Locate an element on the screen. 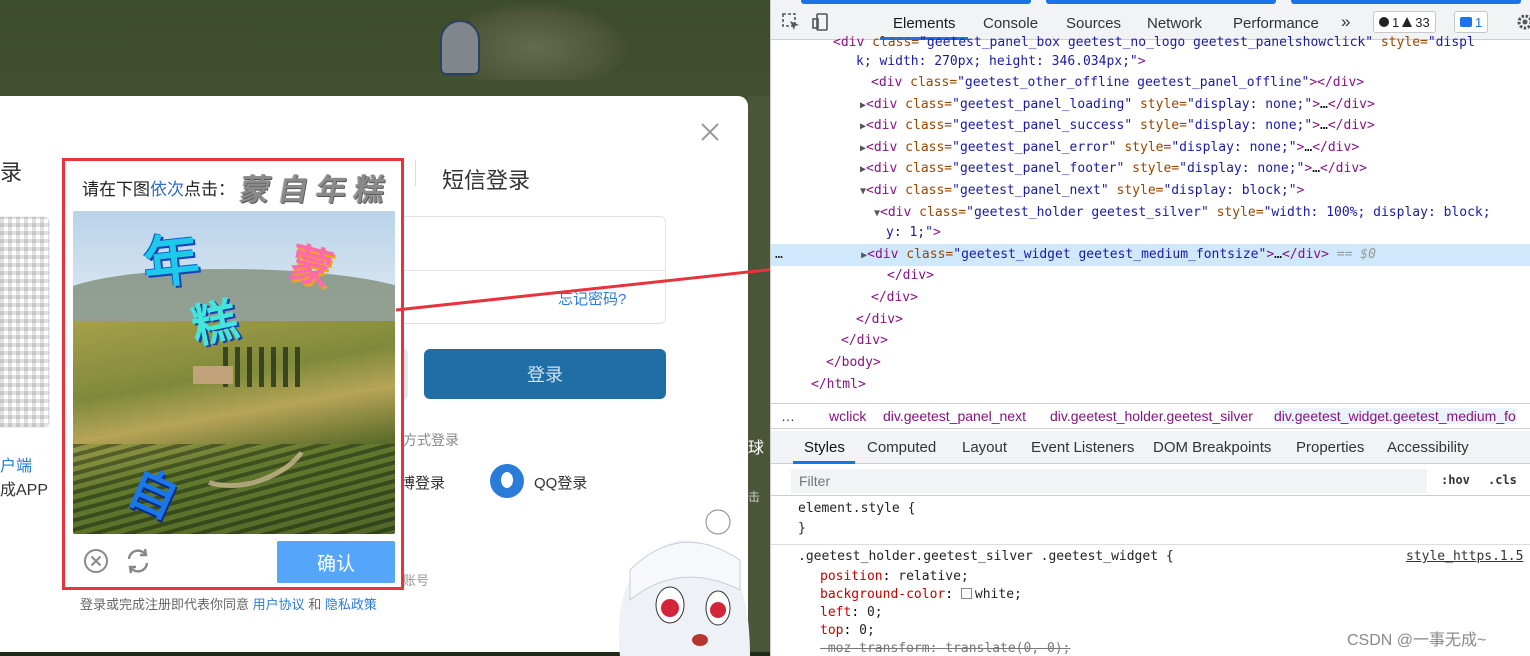 The width and height of the screenshot is (1530, 656). subtab-dom-breakpoints: DOM Breakpoints is located at coordinates (1212, 447).